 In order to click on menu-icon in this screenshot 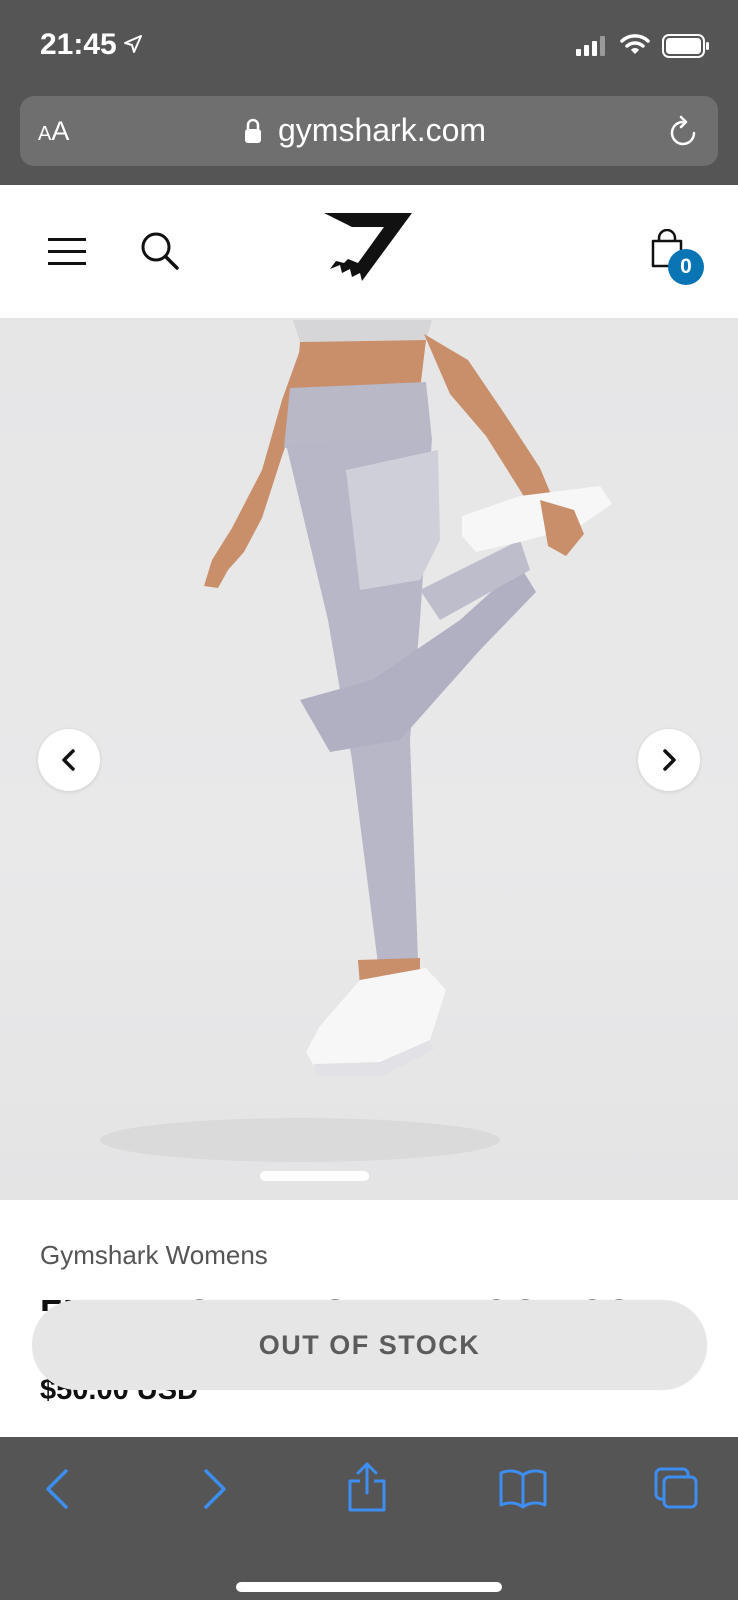, I will do `click(68, 252)`.